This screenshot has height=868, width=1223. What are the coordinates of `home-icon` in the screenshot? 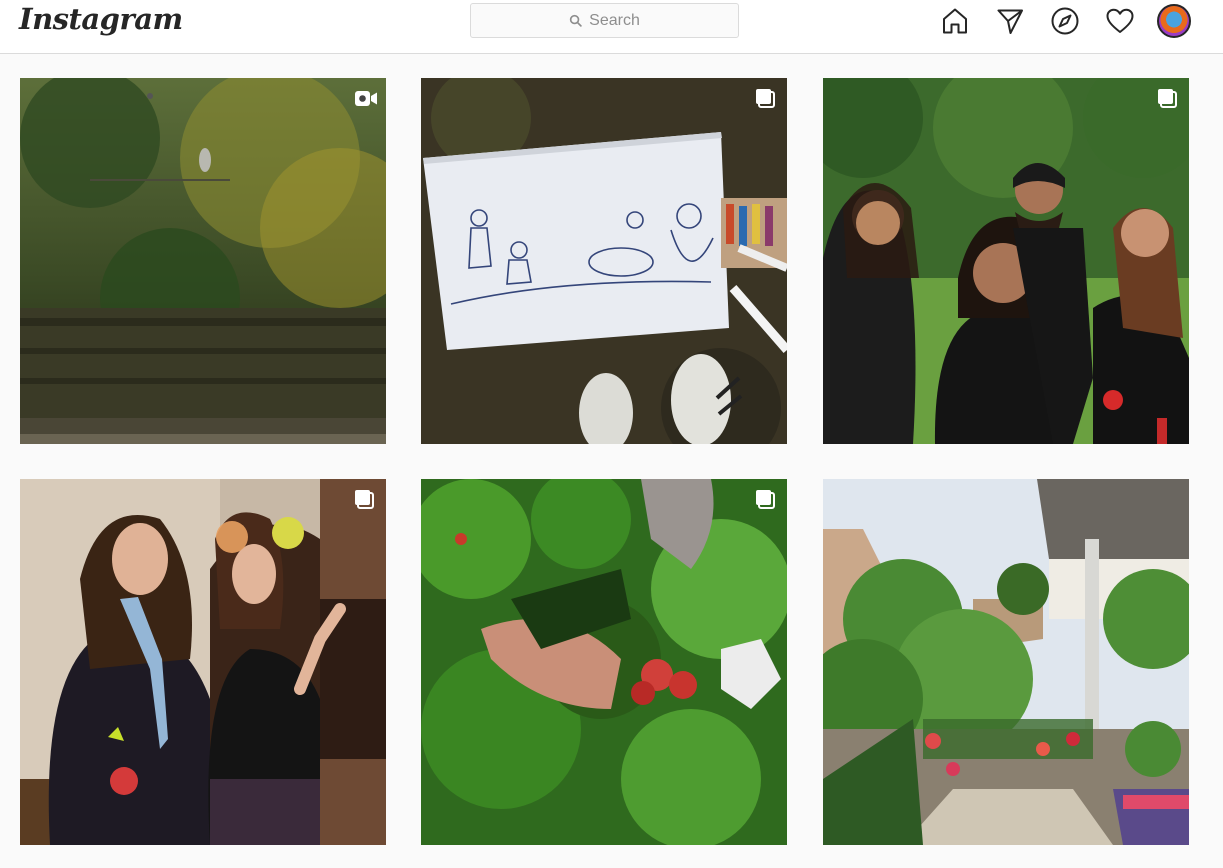 It's located at (955, 21).